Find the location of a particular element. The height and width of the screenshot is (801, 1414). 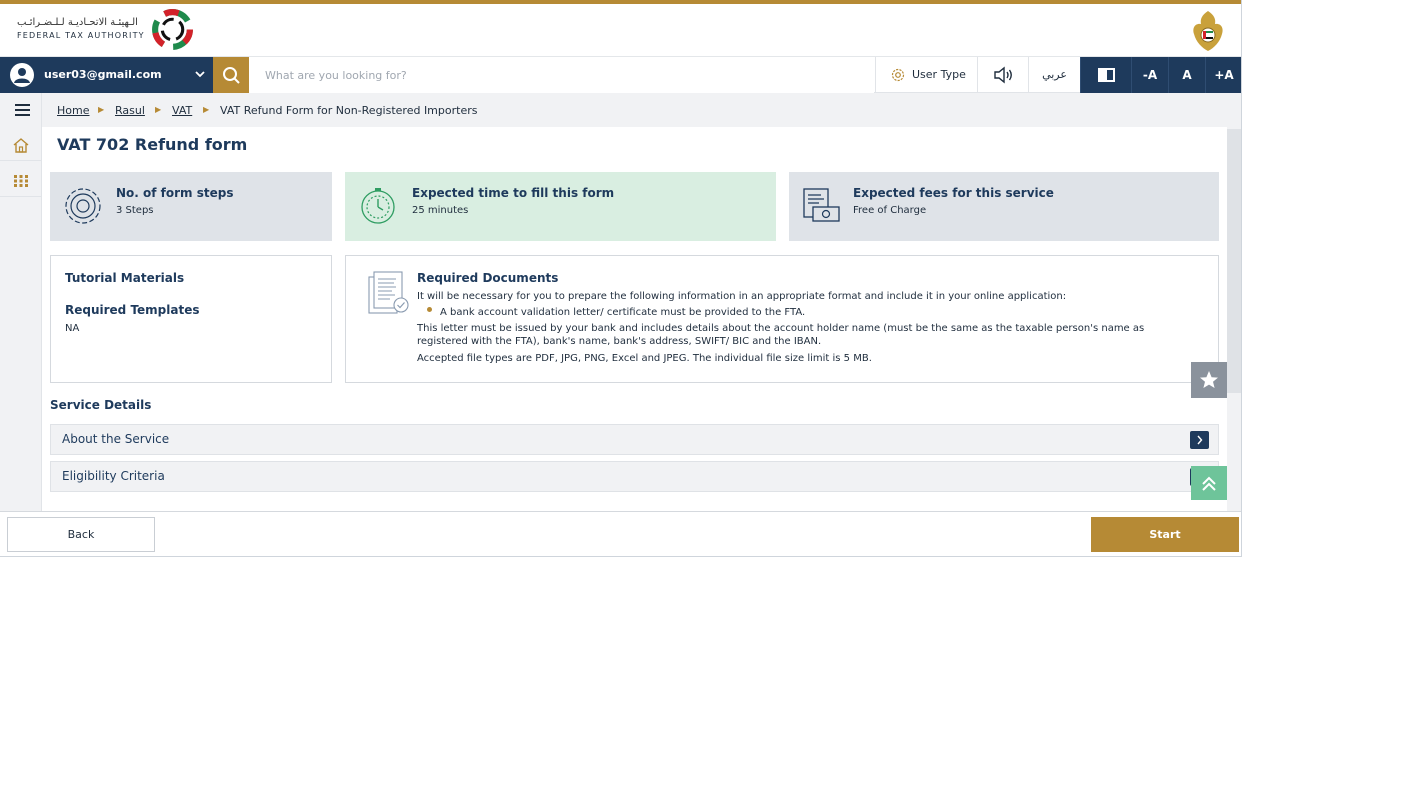

user-type-button: User Type is located at coordinates (926, 75).